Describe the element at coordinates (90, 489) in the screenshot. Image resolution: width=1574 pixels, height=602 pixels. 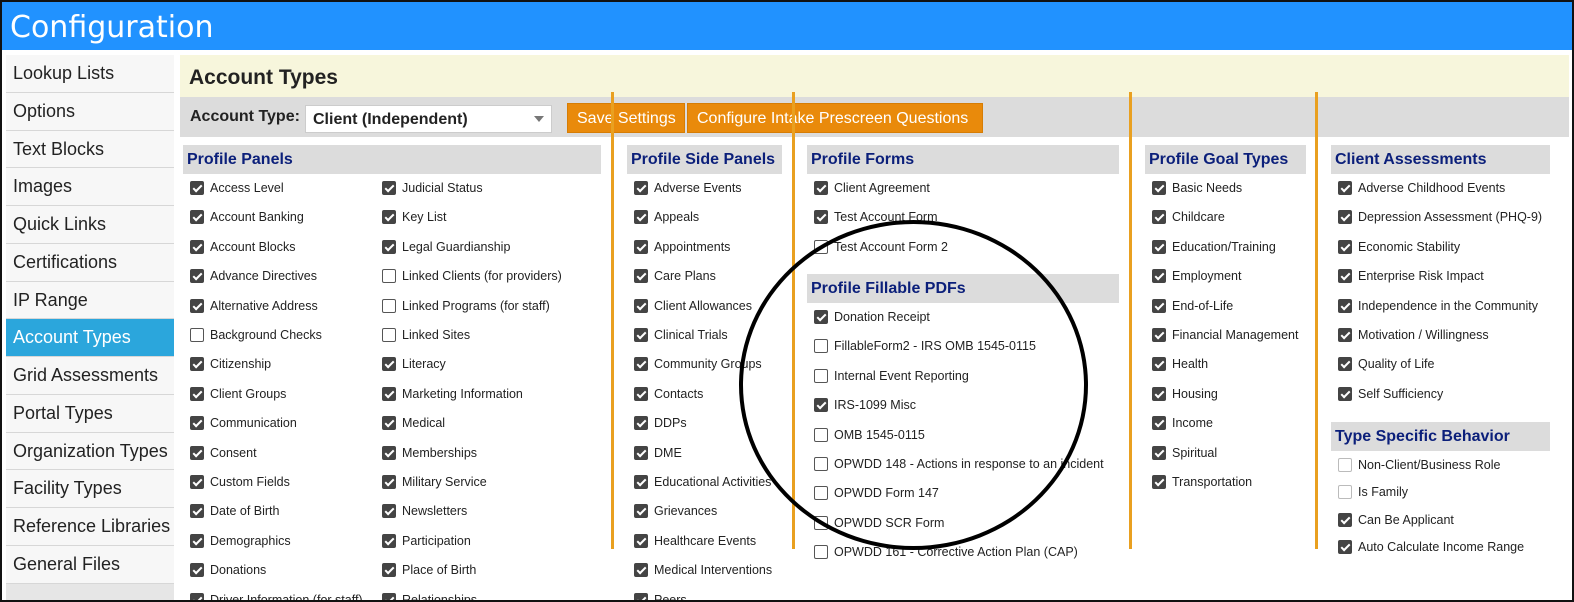
I see `sidebar-item: Facility Types` at that location.